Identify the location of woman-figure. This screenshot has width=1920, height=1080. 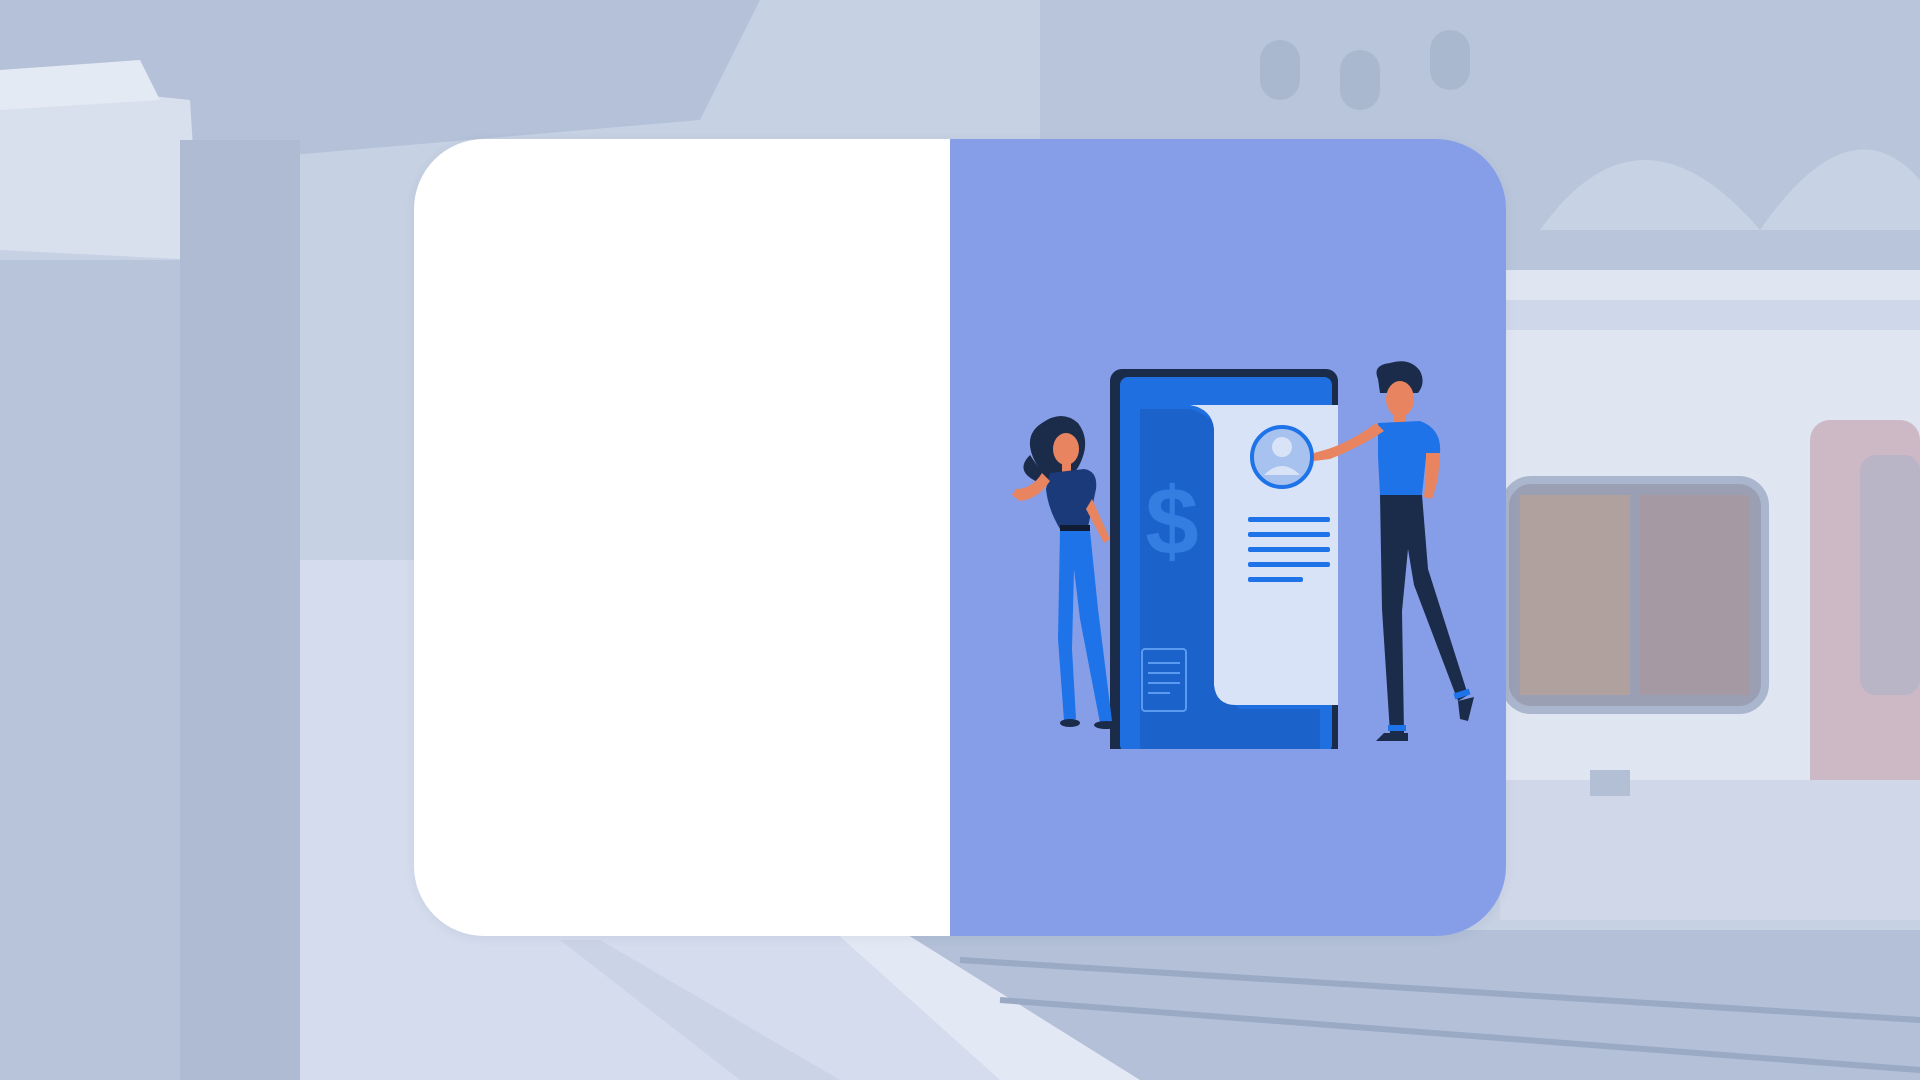
(1065, 572).